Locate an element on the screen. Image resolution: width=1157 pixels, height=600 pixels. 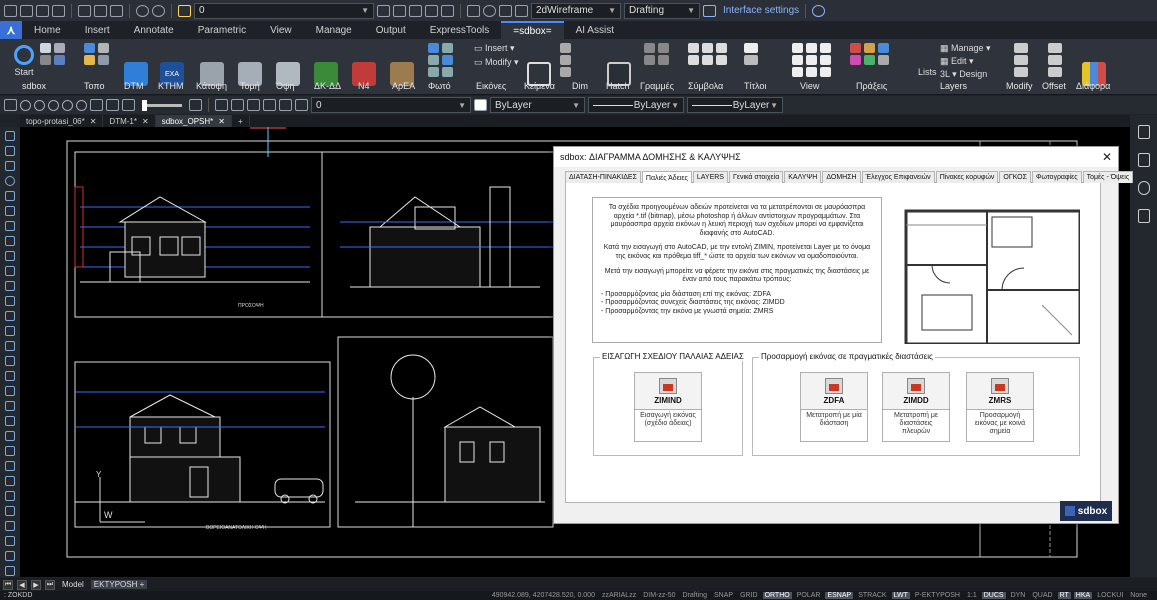
view7-icon is located at coordinates (797, 72).